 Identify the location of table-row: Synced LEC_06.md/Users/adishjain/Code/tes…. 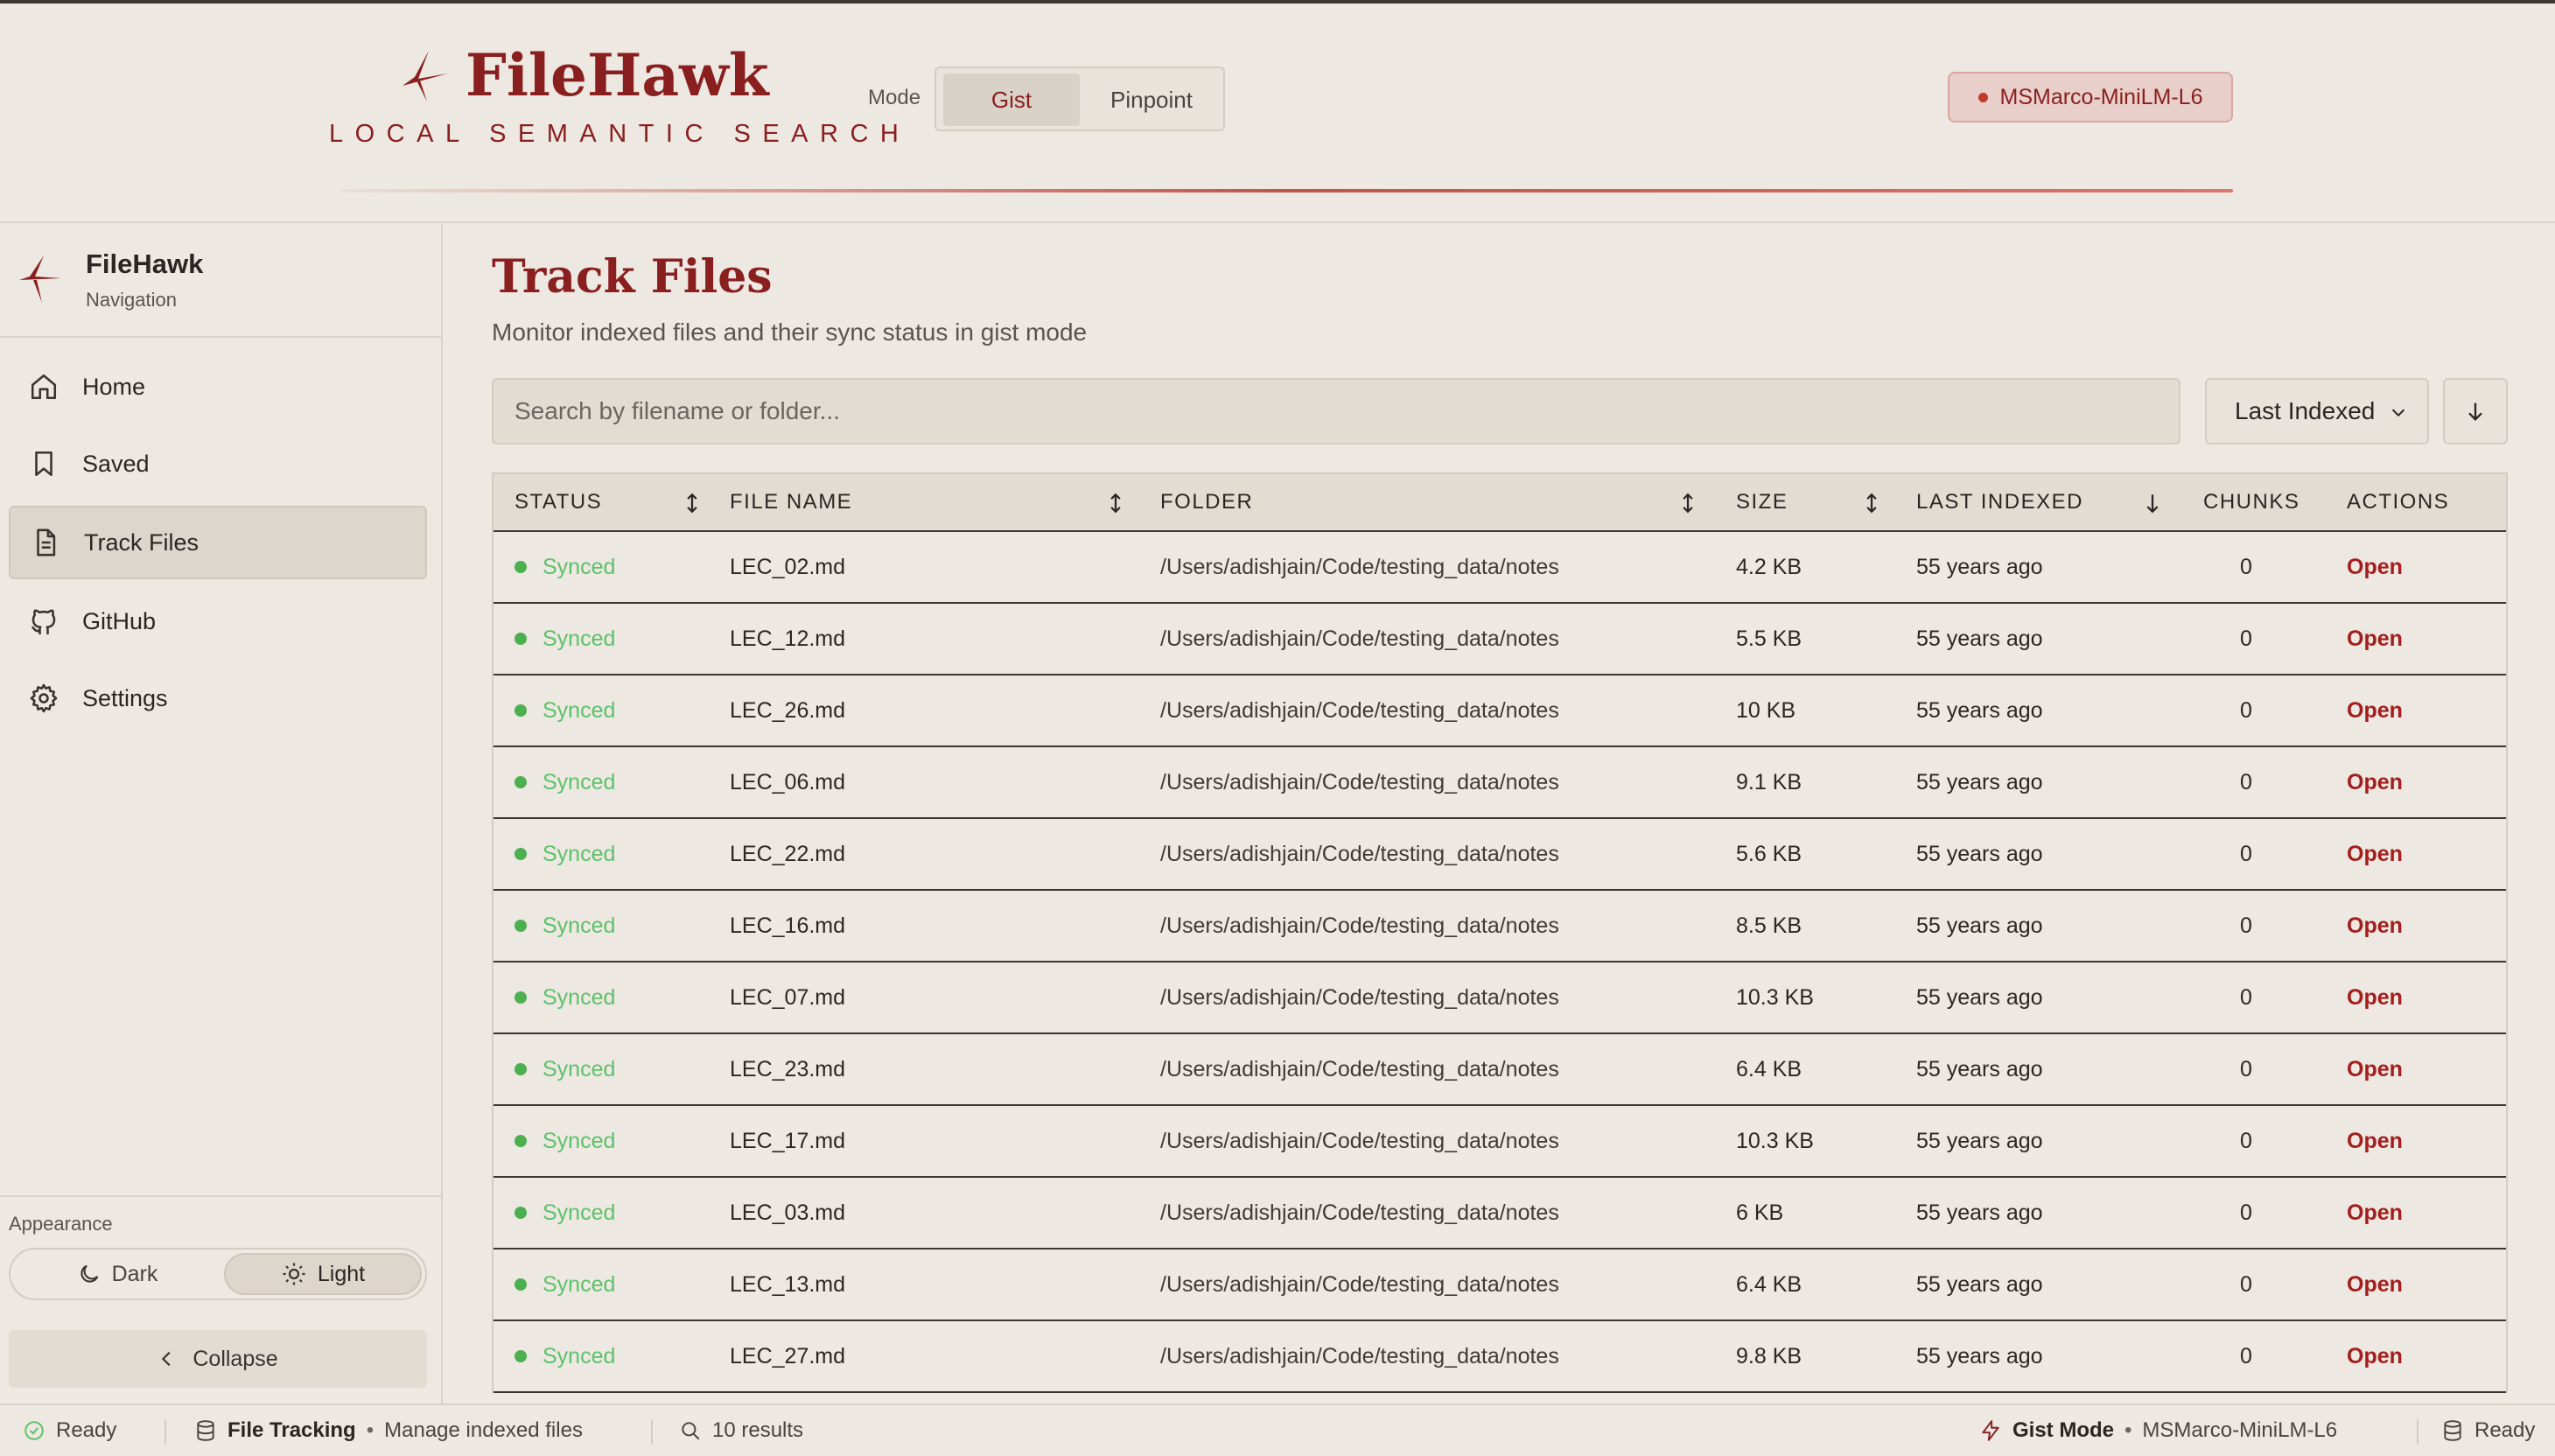
(1500, 783).